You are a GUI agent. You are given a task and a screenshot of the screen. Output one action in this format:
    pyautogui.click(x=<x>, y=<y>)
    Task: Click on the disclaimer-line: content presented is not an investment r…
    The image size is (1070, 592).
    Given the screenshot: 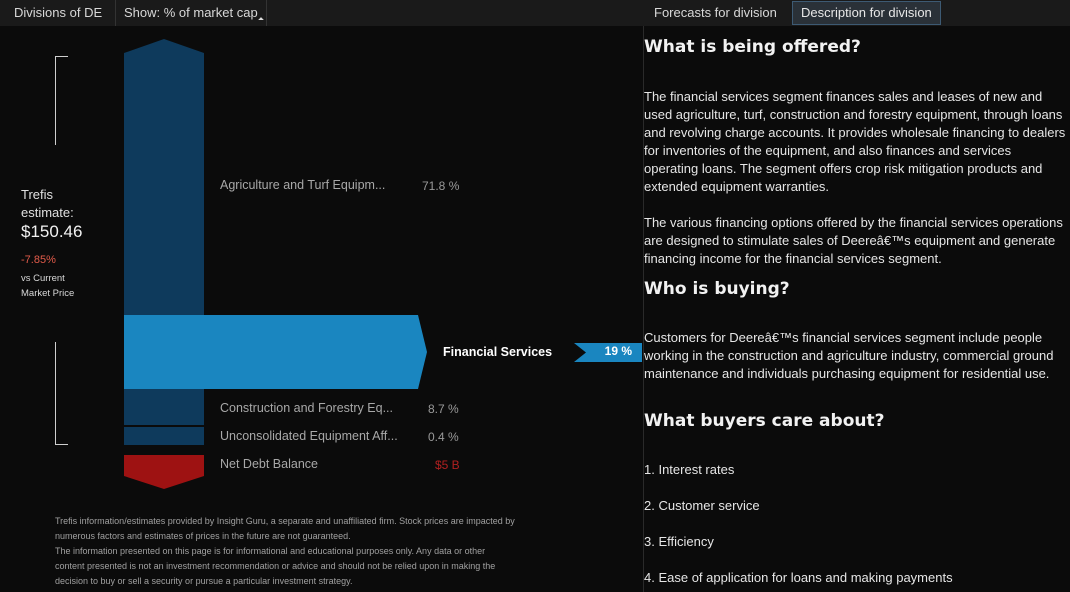 What is the action you would take?
    pyautogui.click(x=275, y=566)
    